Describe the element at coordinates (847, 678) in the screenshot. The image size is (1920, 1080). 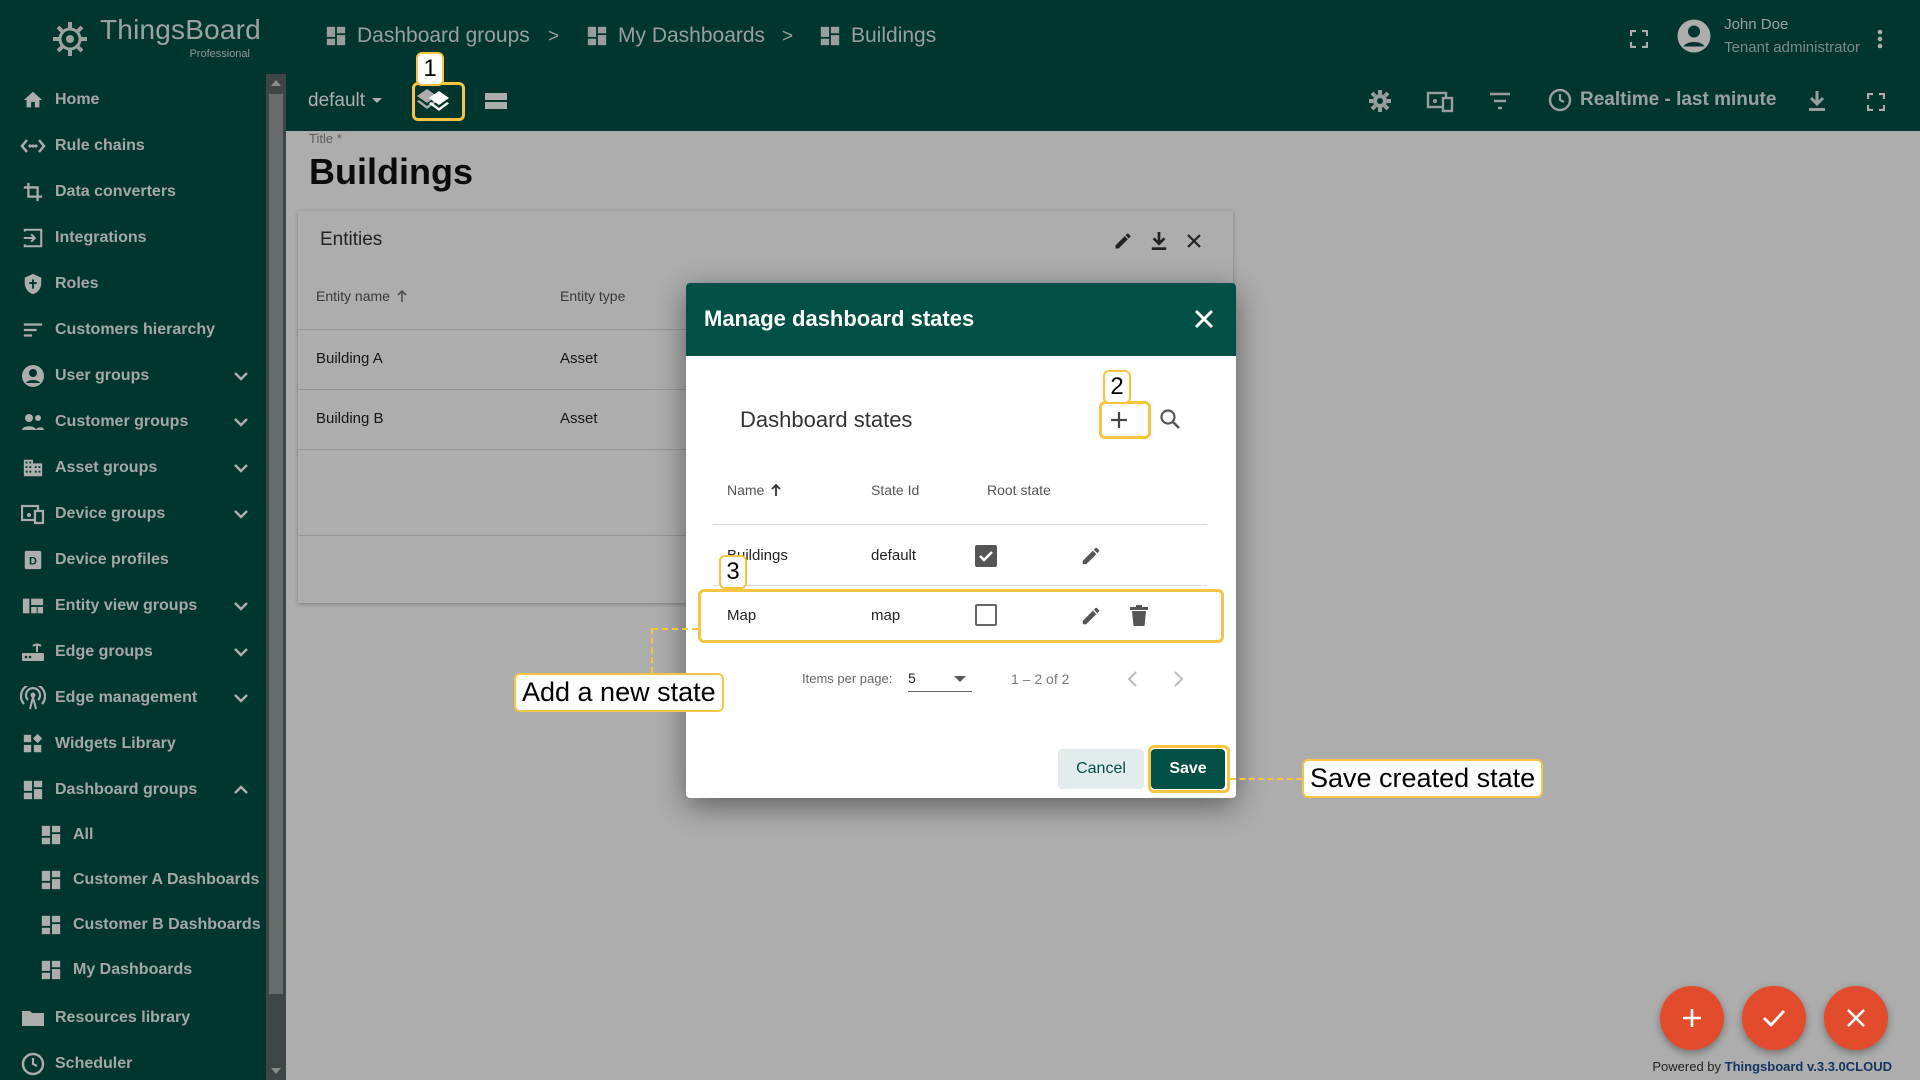
I see `items-per-page-label: Items per page:` at that location.